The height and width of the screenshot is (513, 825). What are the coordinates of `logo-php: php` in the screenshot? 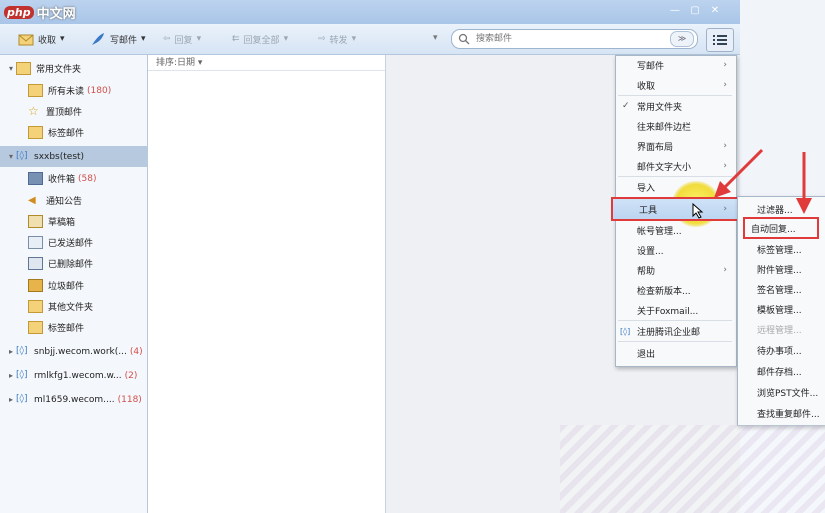 It's located at (19, 12).